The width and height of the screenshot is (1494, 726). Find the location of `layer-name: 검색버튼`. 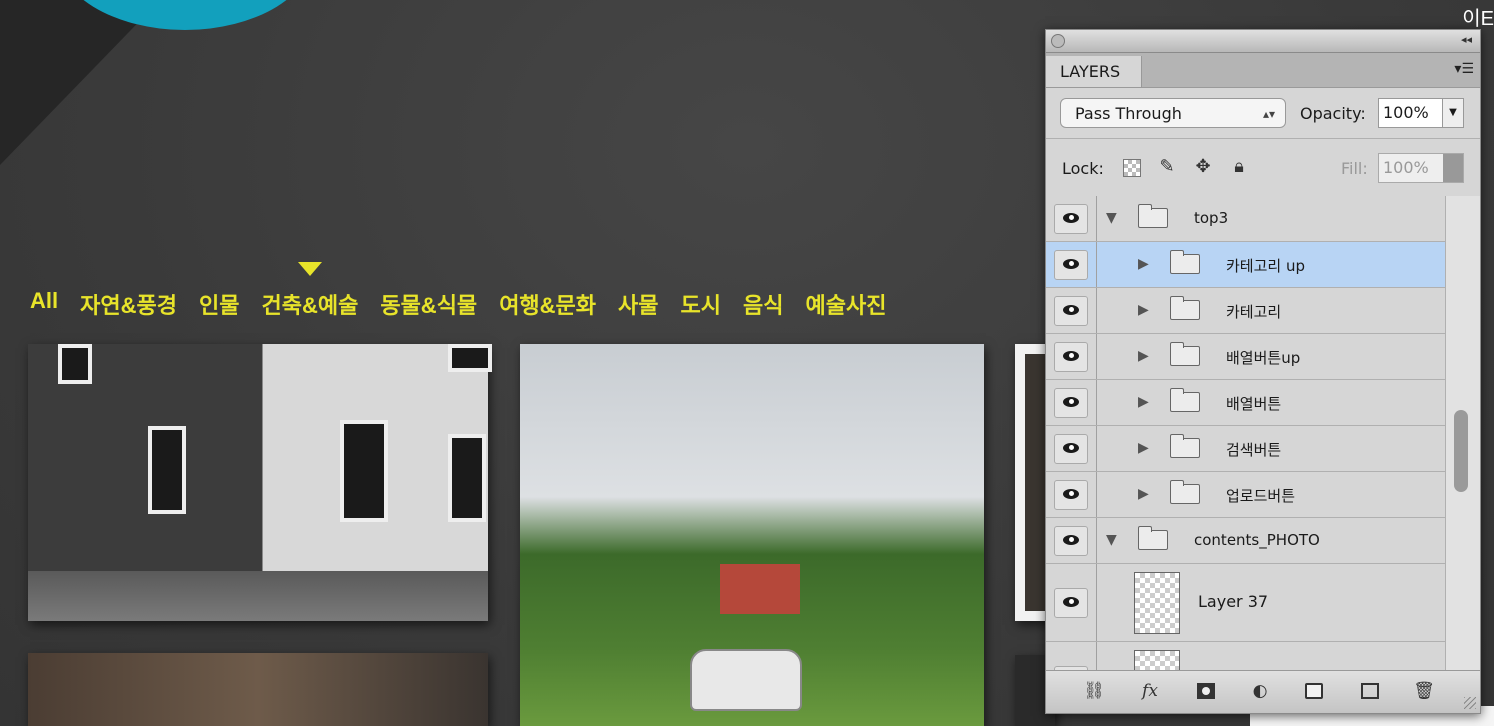

layer-name: 검색버튼 is located at coordinates (1254, 450).